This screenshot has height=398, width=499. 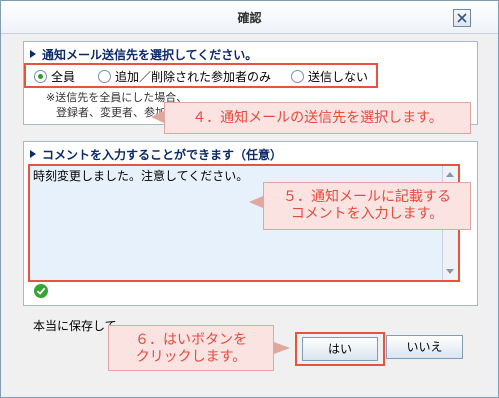 I want to click on scroll-up-icon, so click(x=450, y=174).